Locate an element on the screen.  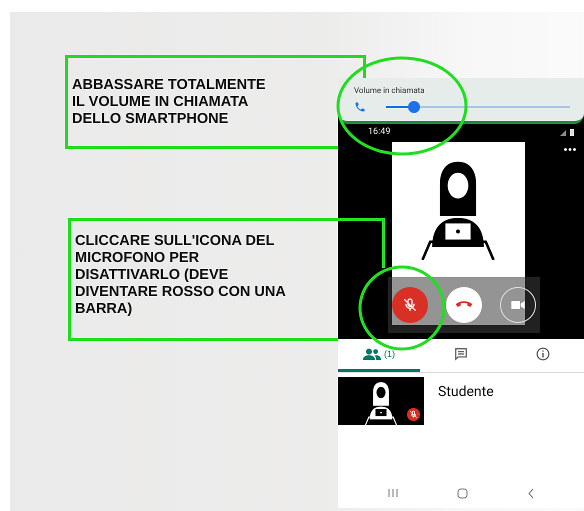
back-icon is located at coordinates (530, 493).